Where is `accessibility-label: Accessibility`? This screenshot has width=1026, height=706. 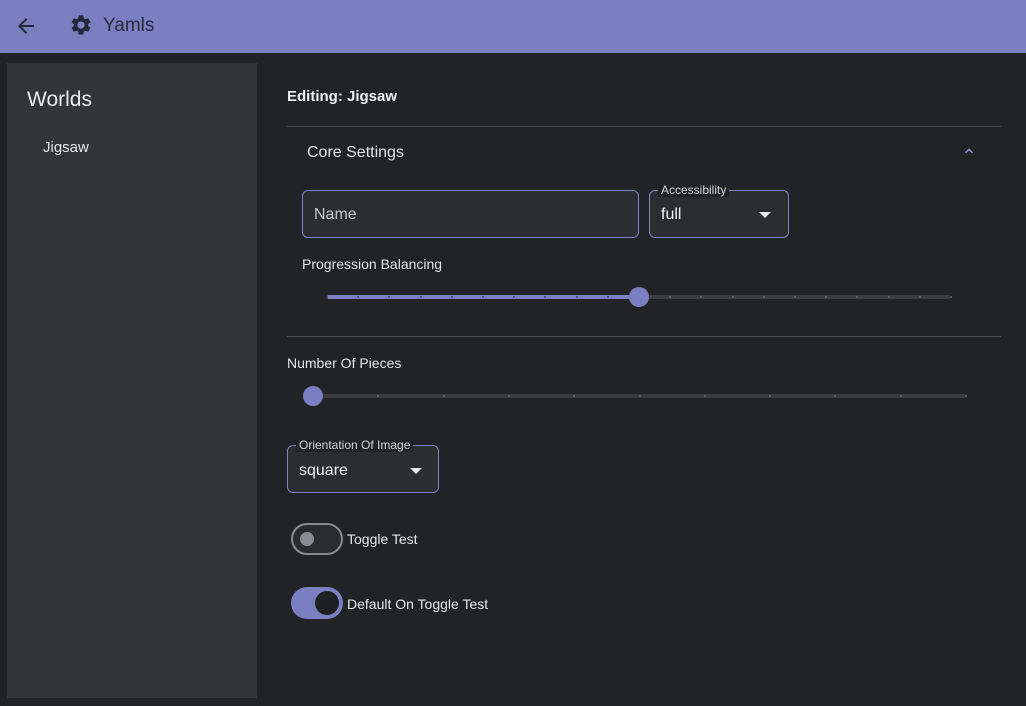
accessibility-label: Accessibility is located at coordinates (694, 190).